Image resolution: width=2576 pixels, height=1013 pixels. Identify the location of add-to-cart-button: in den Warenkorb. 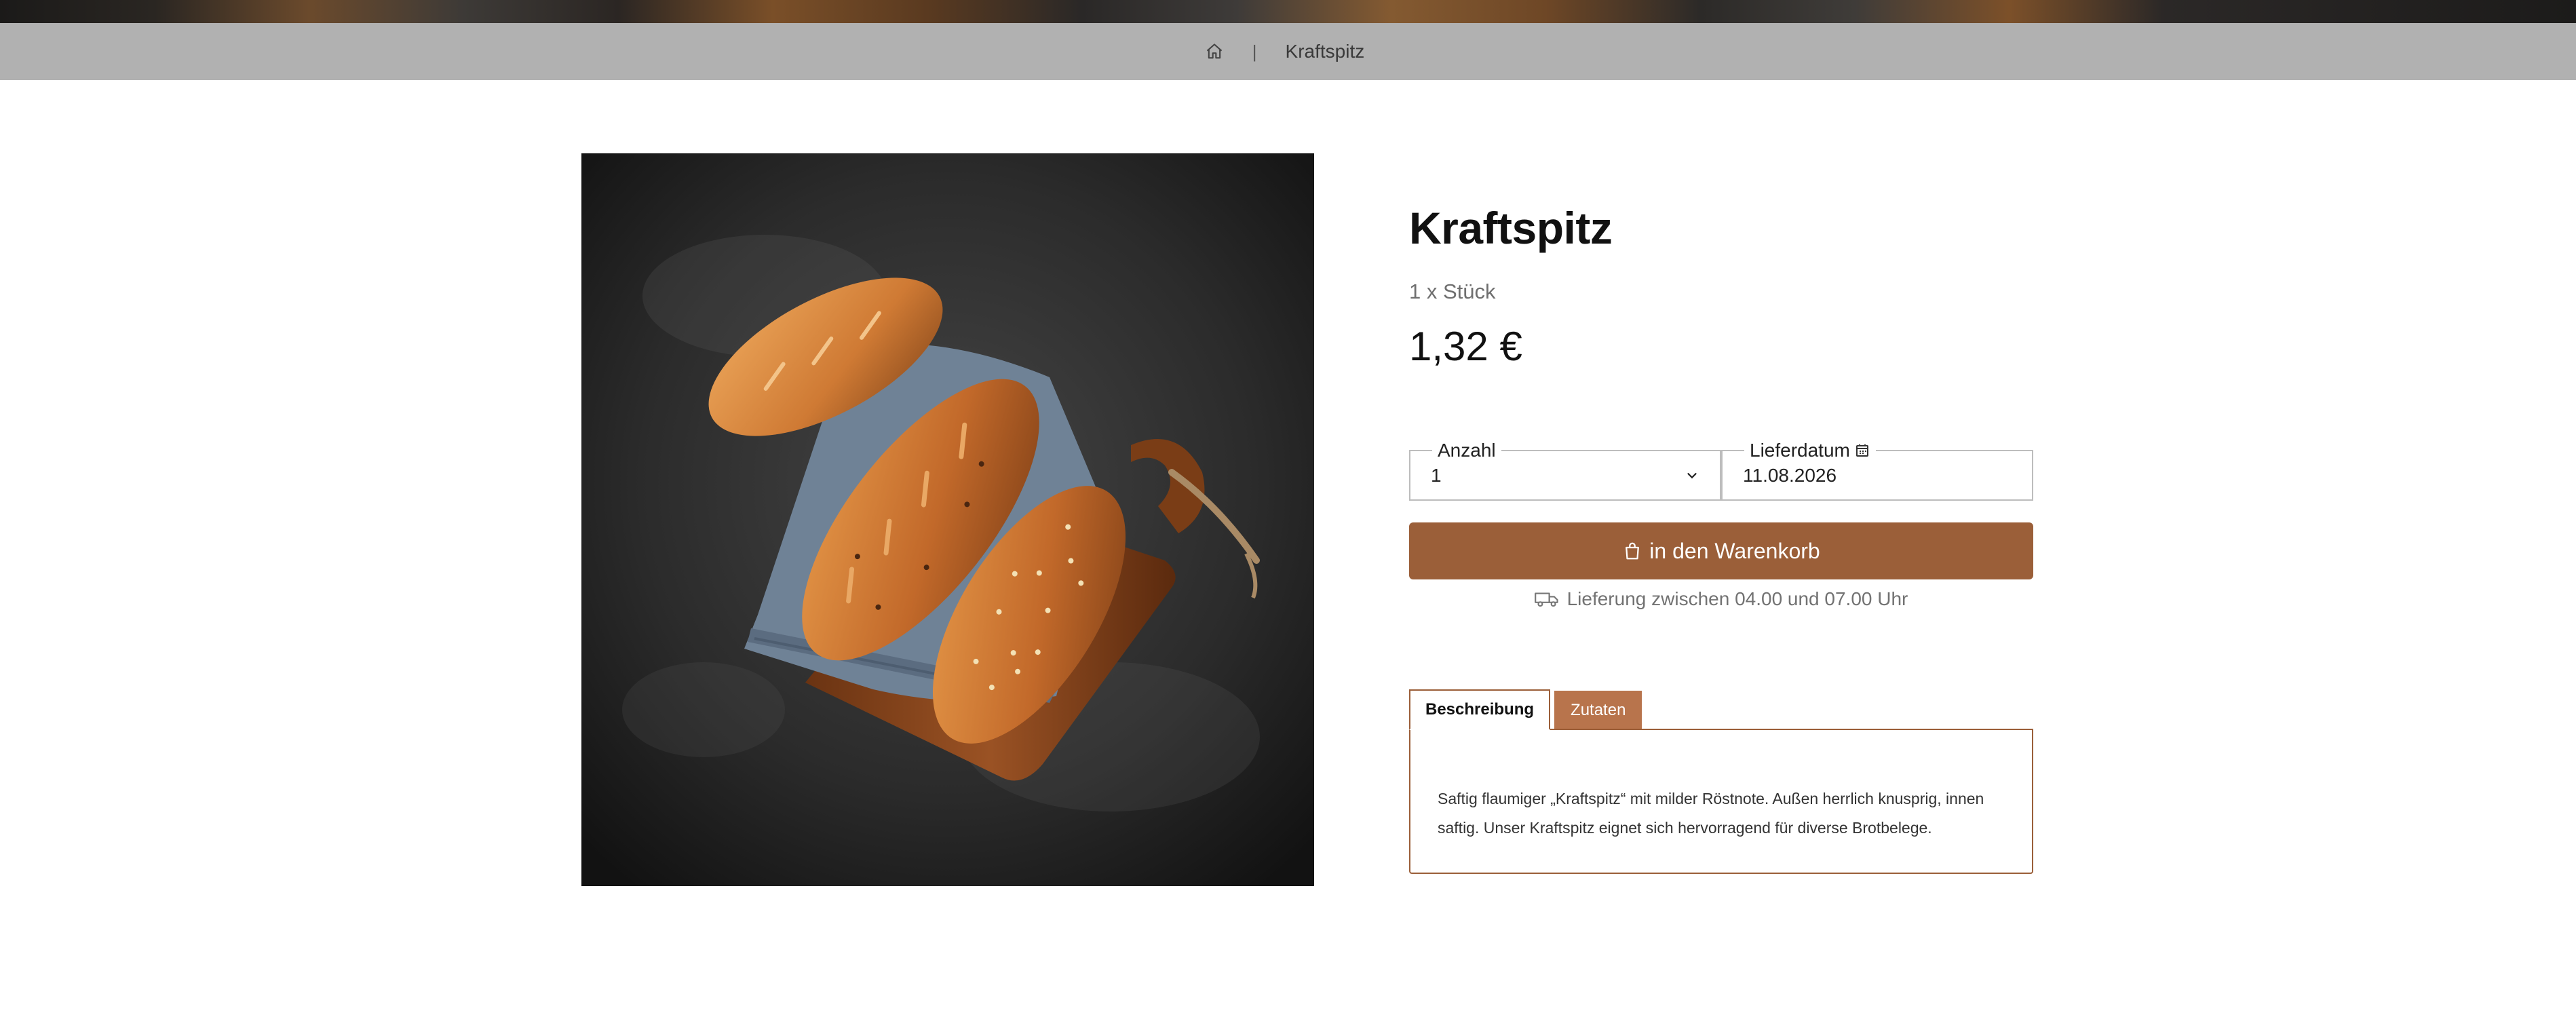
(1721, 550).